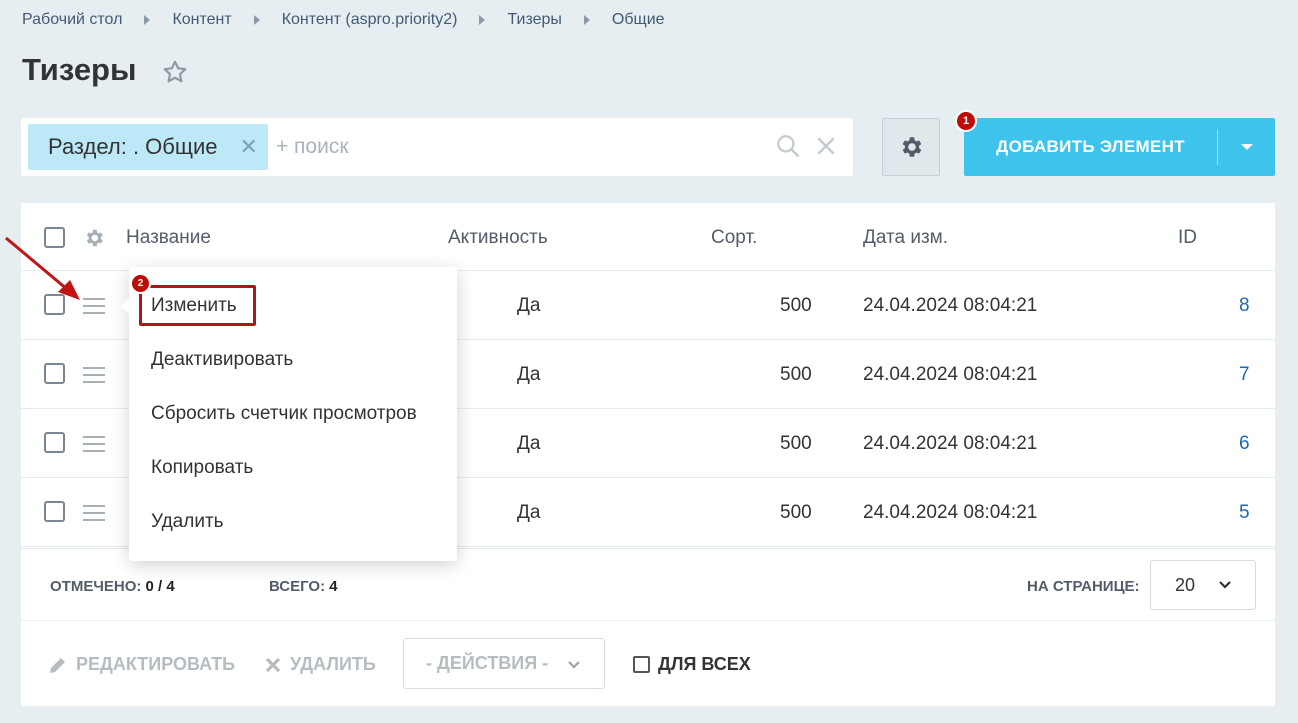 The width and height of the screenshot is (1298, 723). What do you see at coordinates (648, 237) in the screenshot?
I see `table-header: Название Активность Сорт. Дата изм. ID` at bounding box center [648, 237].